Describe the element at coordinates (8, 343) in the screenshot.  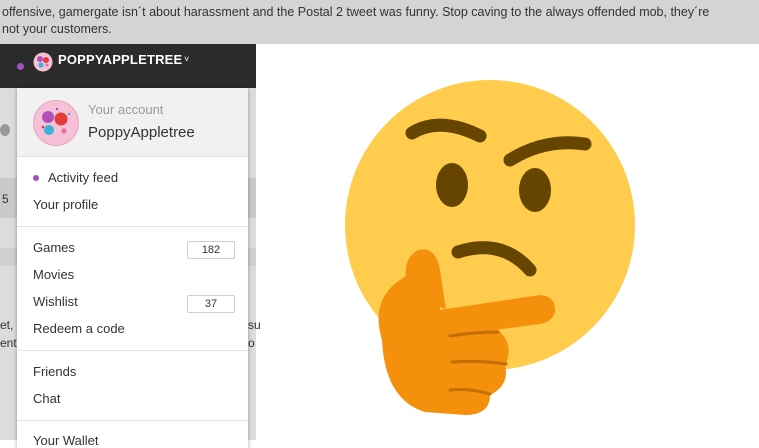
I see `background-text: ent` at that location.